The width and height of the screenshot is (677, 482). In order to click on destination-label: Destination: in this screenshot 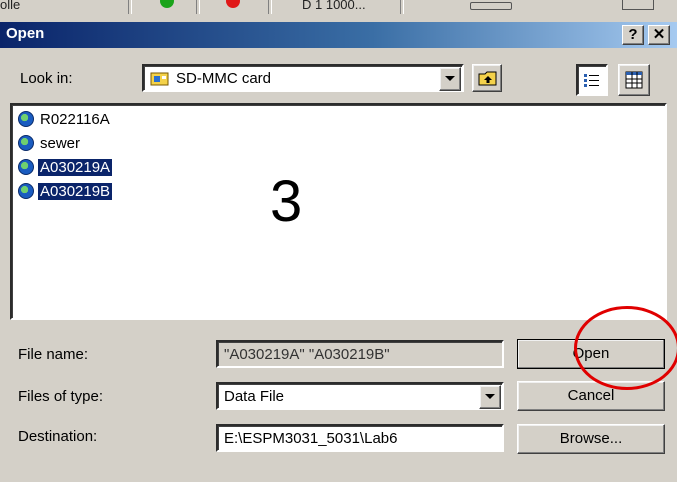, I will do `click(58, 436)`.